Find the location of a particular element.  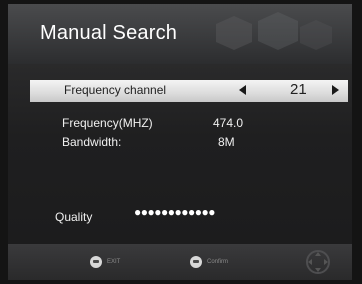

hexagon-decoration-icon is located at coordinates (274, 31).